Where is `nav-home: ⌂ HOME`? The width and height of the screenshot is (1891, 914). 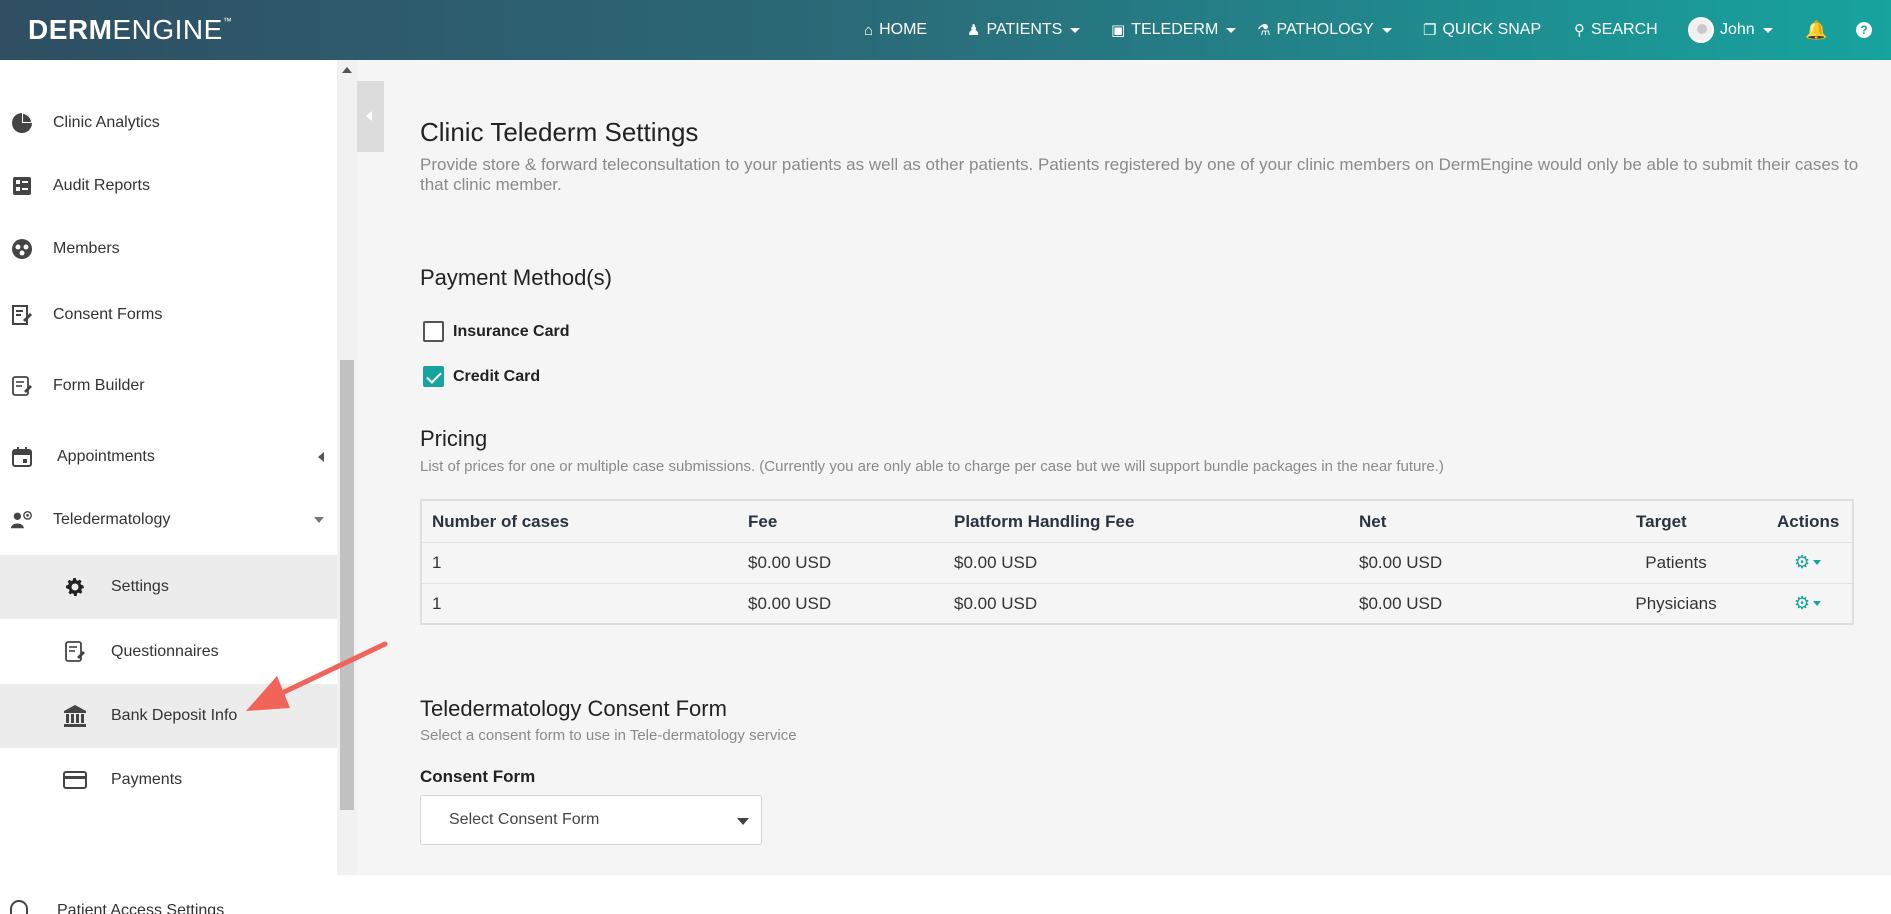 nav-home: ⌂ HOME is located at coordinates (895, 30).